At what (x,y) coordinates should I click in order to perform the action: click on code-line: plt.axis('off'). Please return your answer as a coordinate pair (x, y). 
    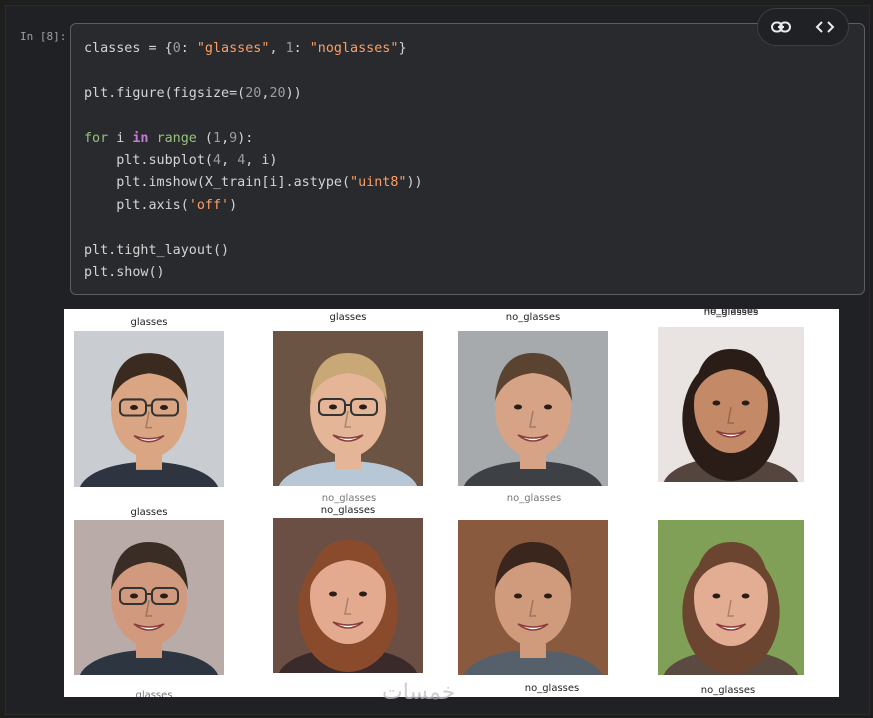
    Looking at the image, I should click on (161, 205).